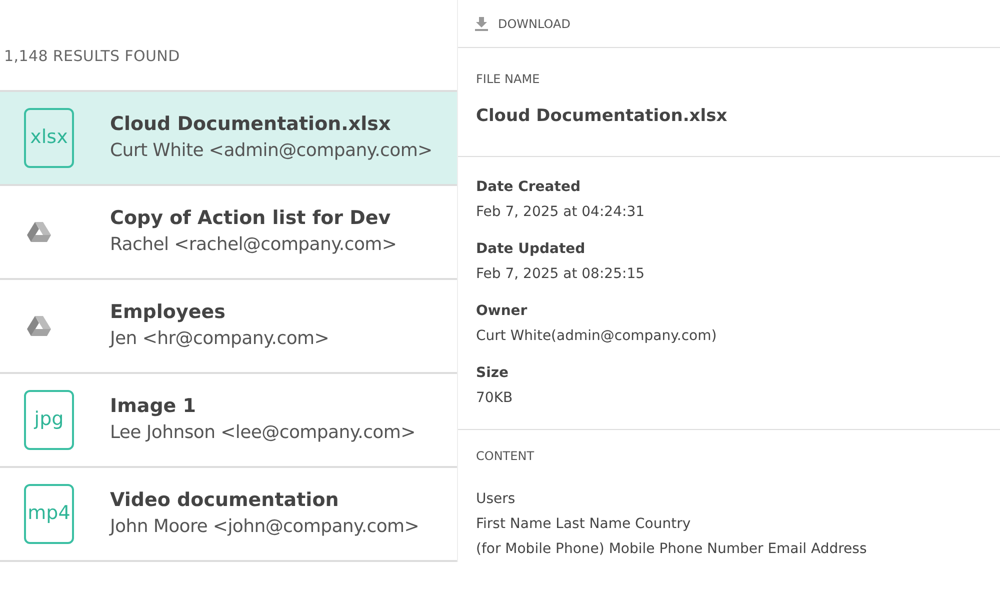 The width and height of the screenshot is (1000, 600). I want to click on file-owner: John Moore <john@company.com>, so click(265, 527).